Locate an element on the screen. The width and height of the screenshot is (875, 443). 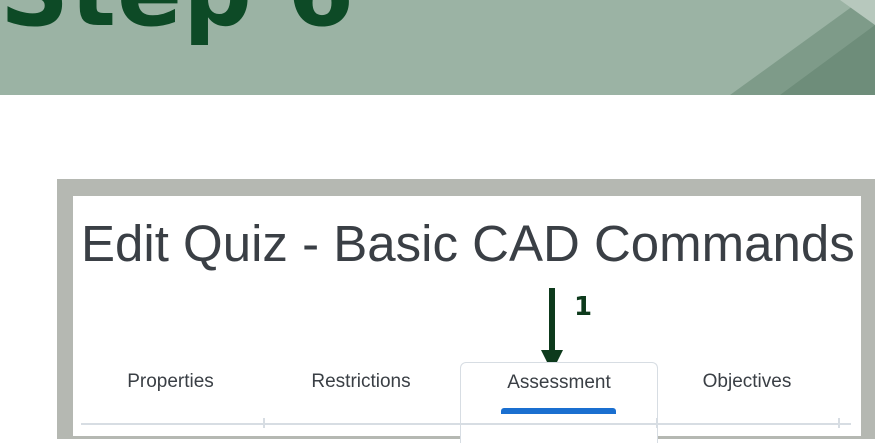
tab-restrictions: Restrictions is located at coordinates (361, 381).